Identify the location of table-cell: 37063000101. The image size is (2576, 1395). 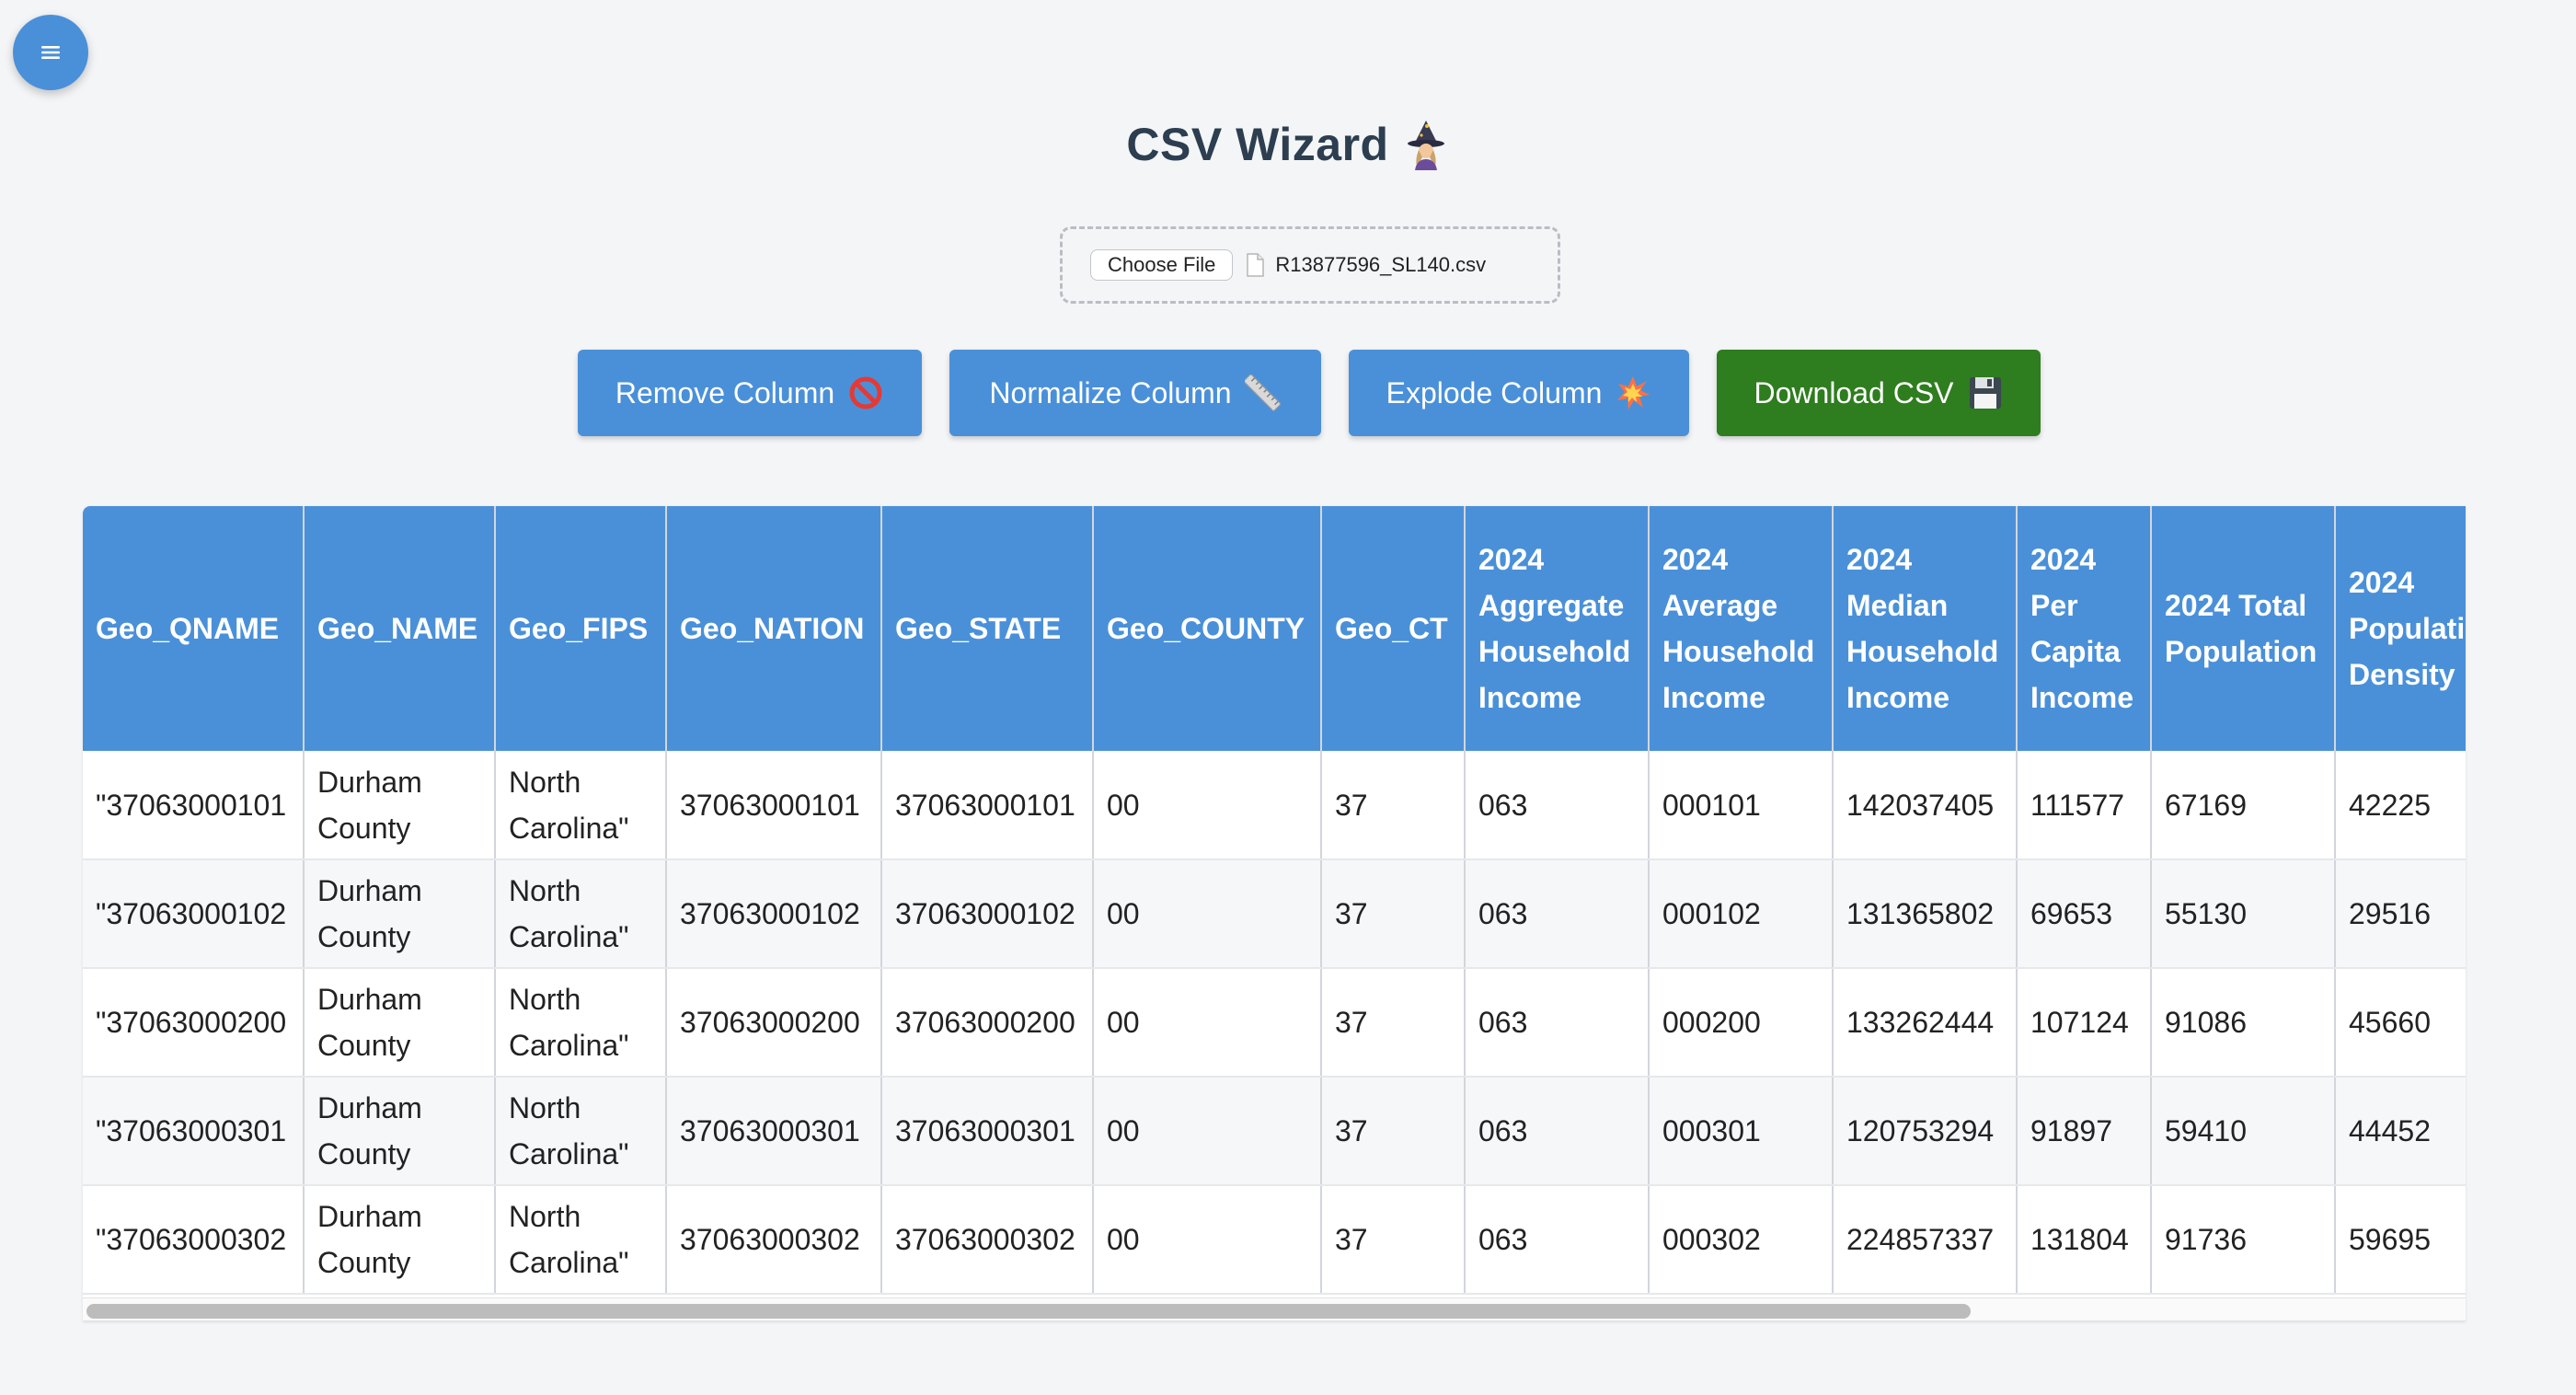
(774, 806).